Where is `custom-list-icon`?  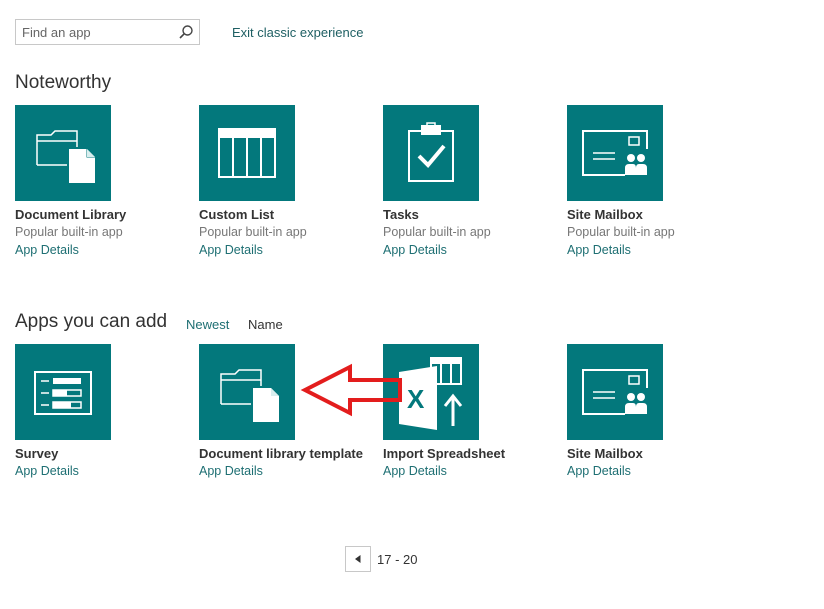 custom-list-icon is located at coordinates (247, 153).